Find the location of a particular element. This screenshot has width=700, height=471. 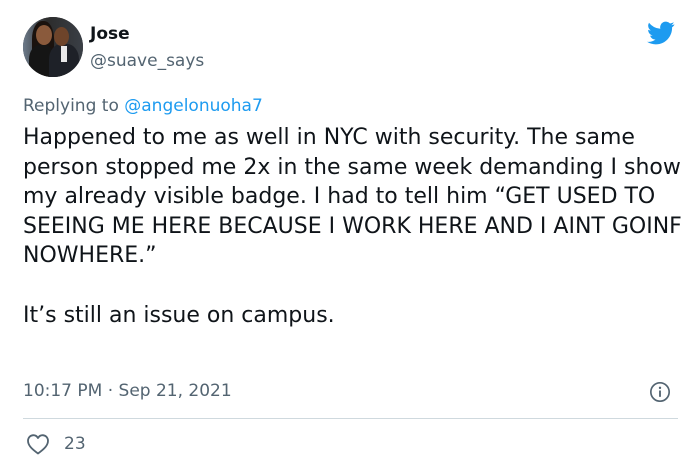

replying-to: Replying to @angelonuoha7 is located at coordinates (143, 106).